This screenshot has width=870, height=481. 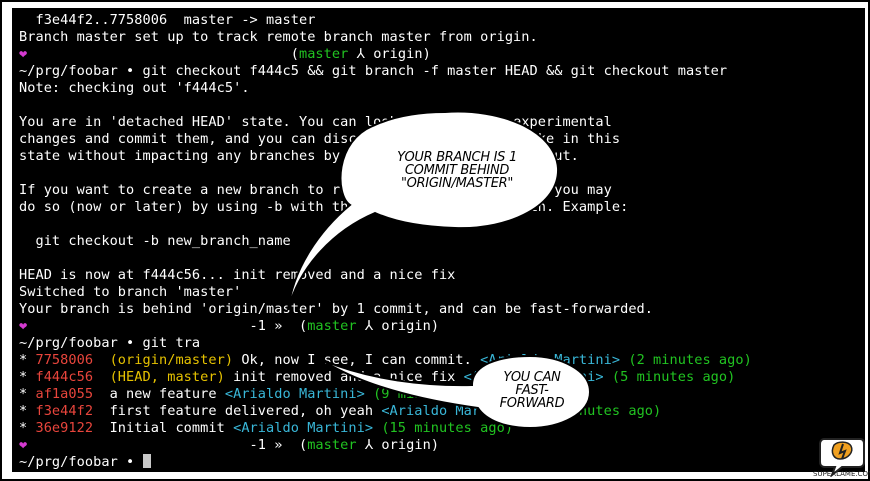 I want to click on bubble-bottom-line3: FORWARD, so click(x=532, y=403).